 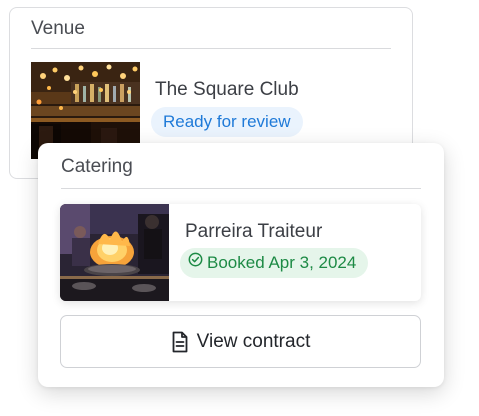 What do you see at coordinates (58, 28) in the screenshot?
I see `venue-section-title: Venue` at bounding box center [58, 28].